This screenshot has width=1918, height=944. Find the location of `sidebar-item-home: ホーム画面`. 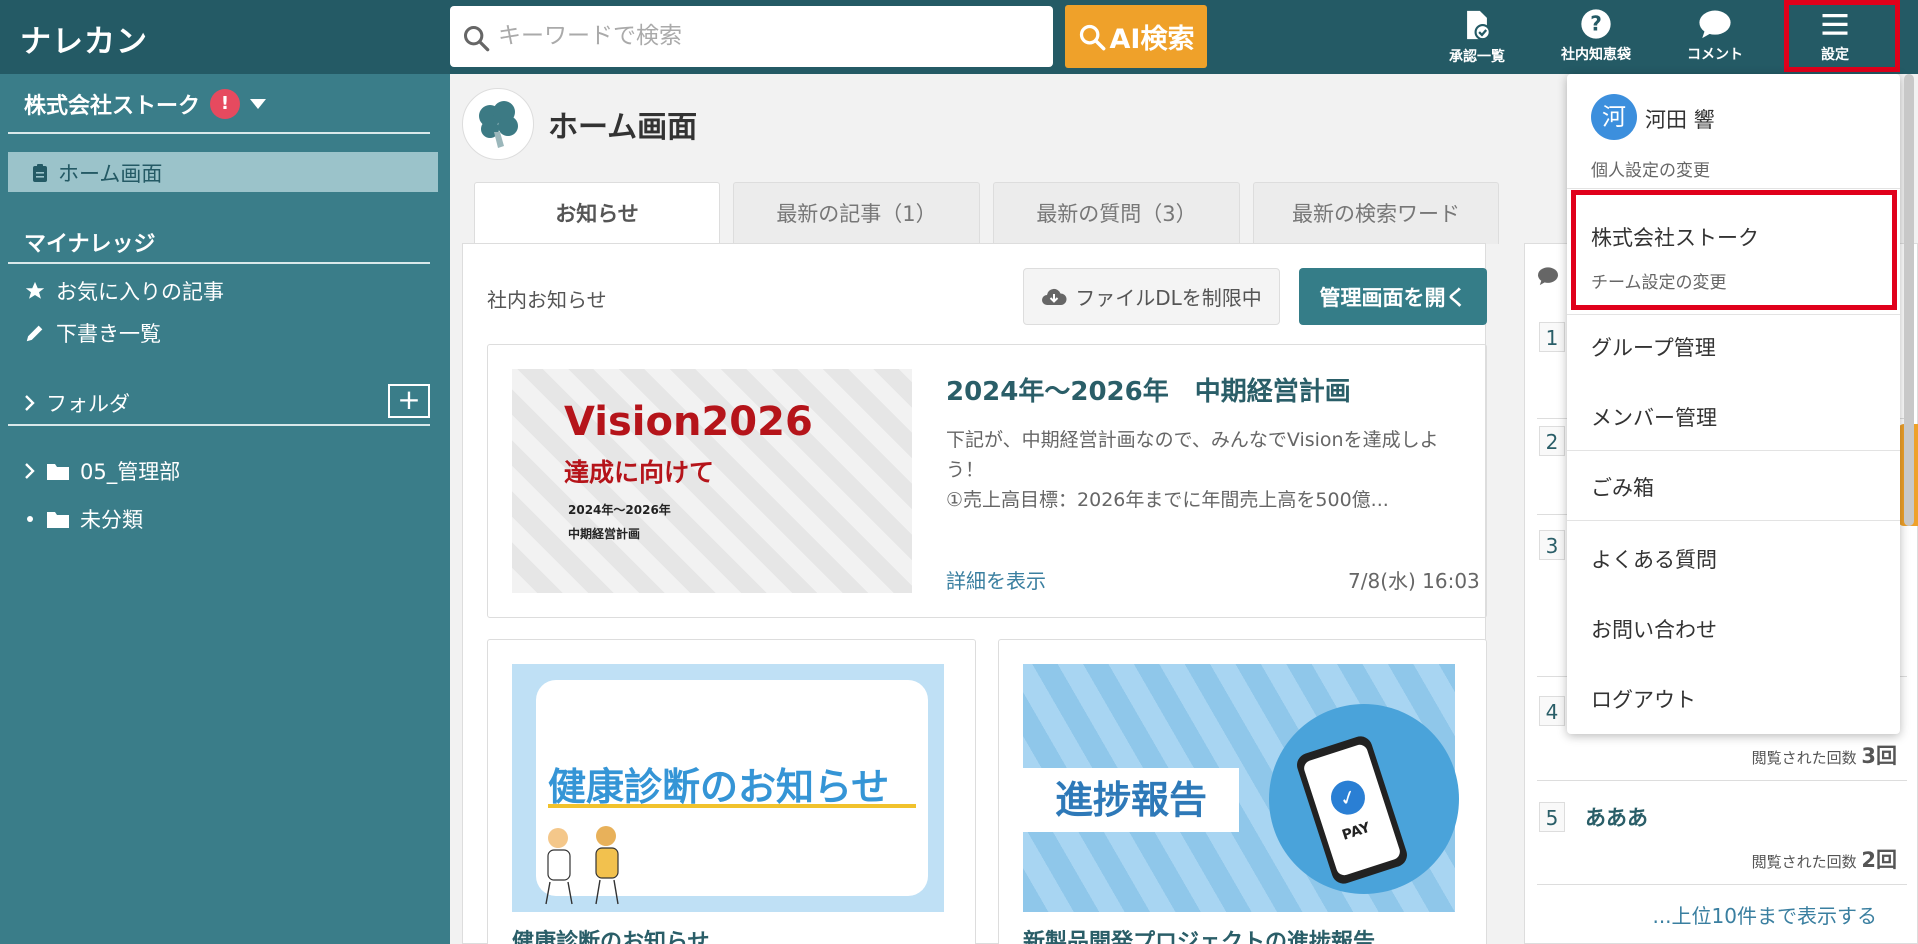

sidebar-item-home: ホーム画面 is located at coordinates (223, 172).